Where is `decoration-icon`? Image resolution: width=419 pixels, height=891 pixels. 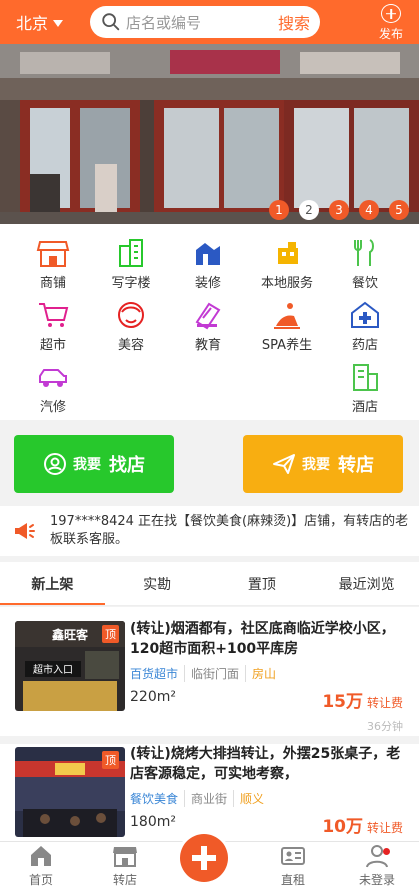 decoration-icon is located at coordinates (208, 254).